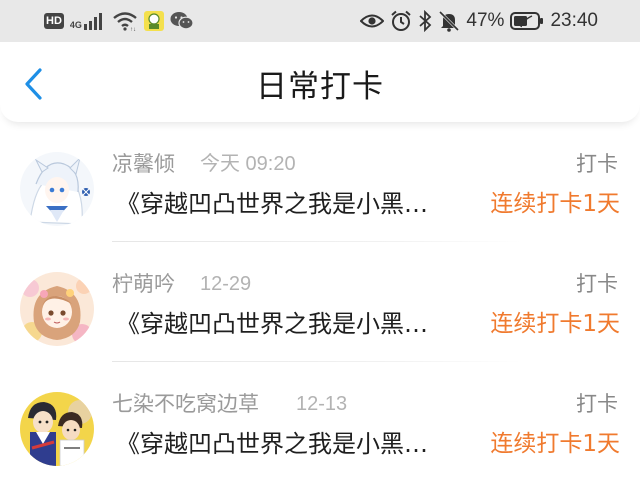 The image size is (640, 482). Describe the element at coordinates (320, 21) in the screenshot. I see `status-bar: HD 4G ↑↓ 47% 23:40` at that location.